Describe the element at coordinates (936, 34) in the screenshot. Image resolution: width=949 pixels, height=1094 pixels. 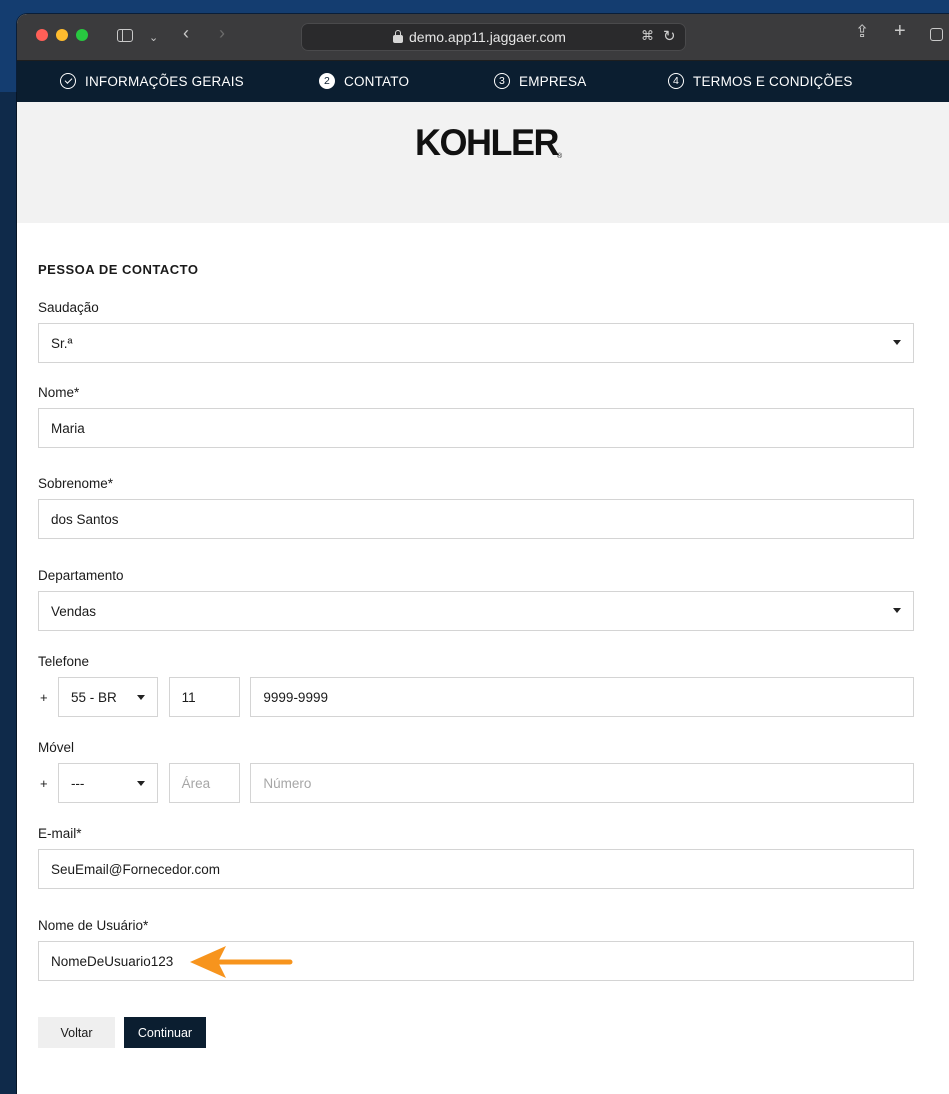
I see `tab-overview-icon` at that location.